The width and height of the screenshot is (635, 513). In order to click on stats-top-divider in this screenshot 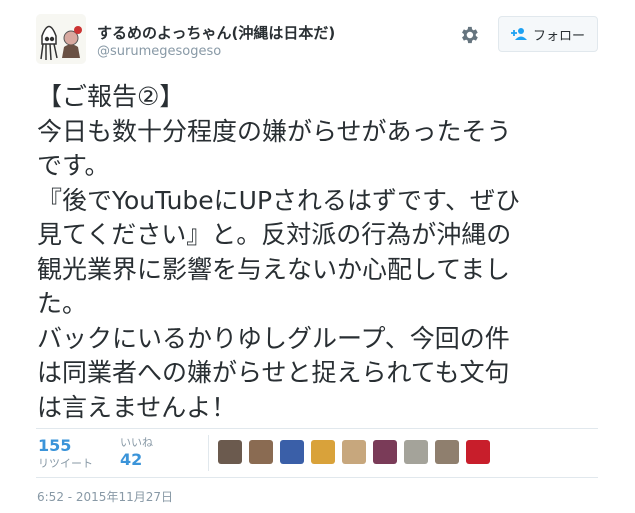, I will do `click(317, 428)`.